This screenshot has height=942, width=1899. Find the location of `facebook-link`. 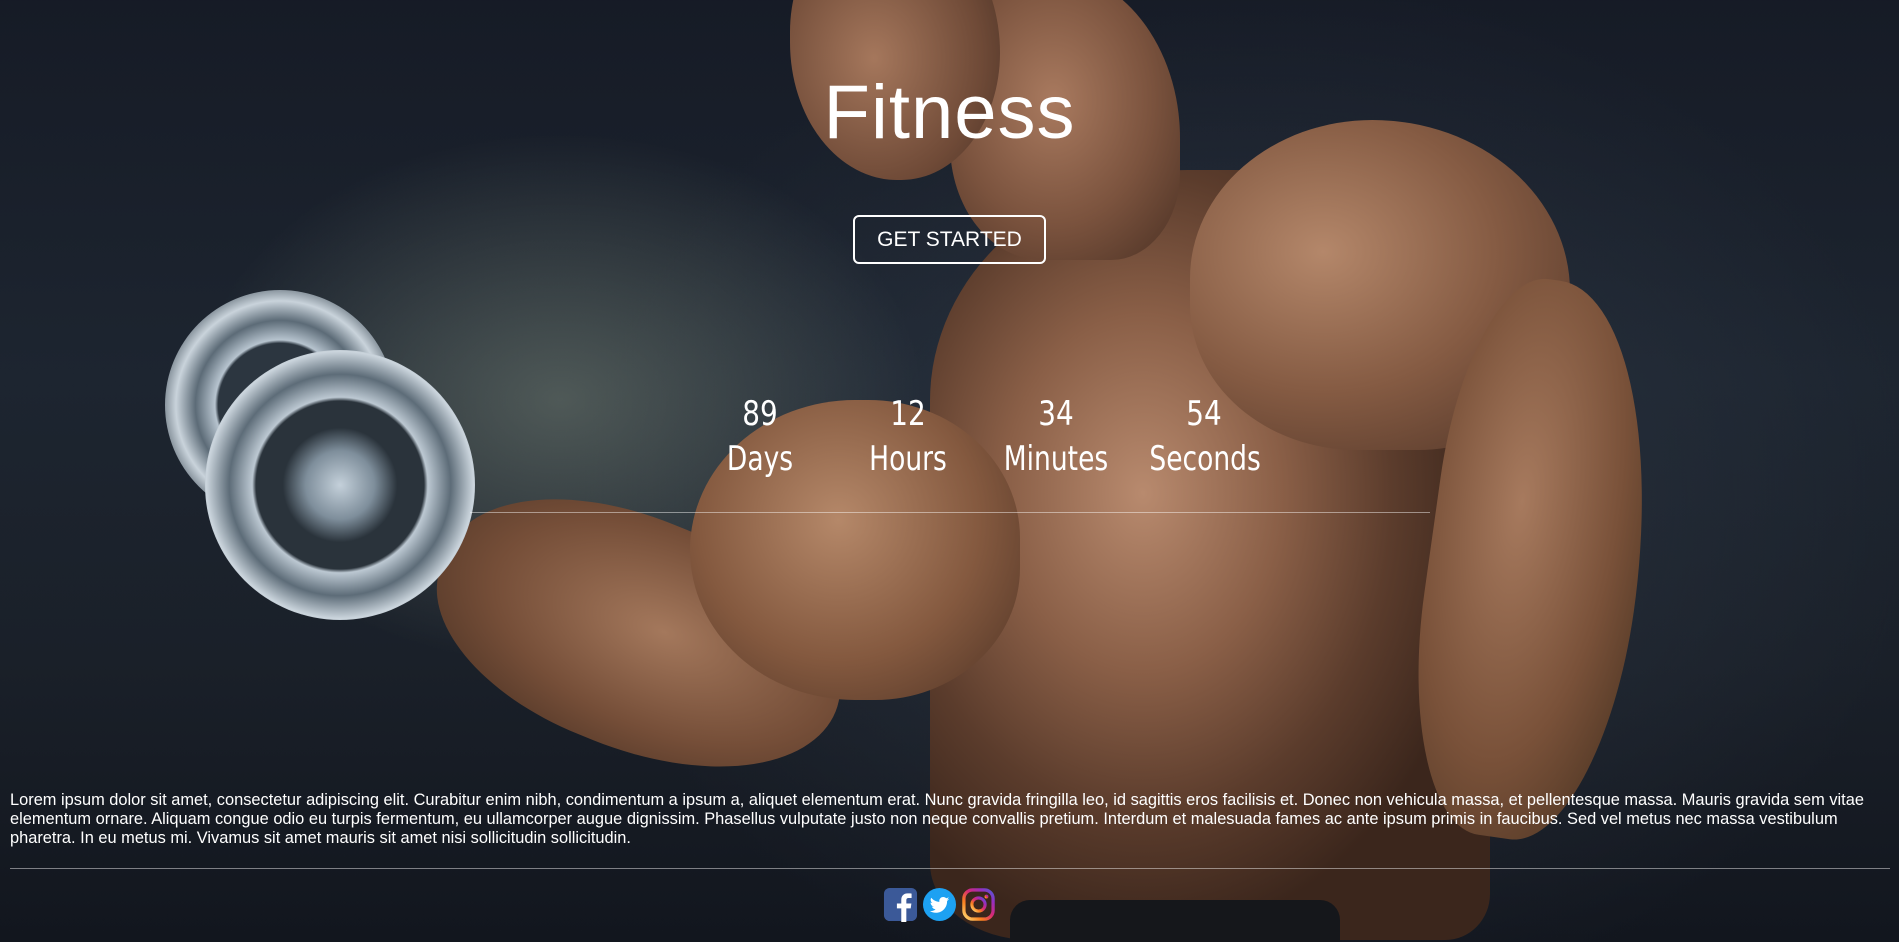

facebook-link is located at coordinates (900, 904).